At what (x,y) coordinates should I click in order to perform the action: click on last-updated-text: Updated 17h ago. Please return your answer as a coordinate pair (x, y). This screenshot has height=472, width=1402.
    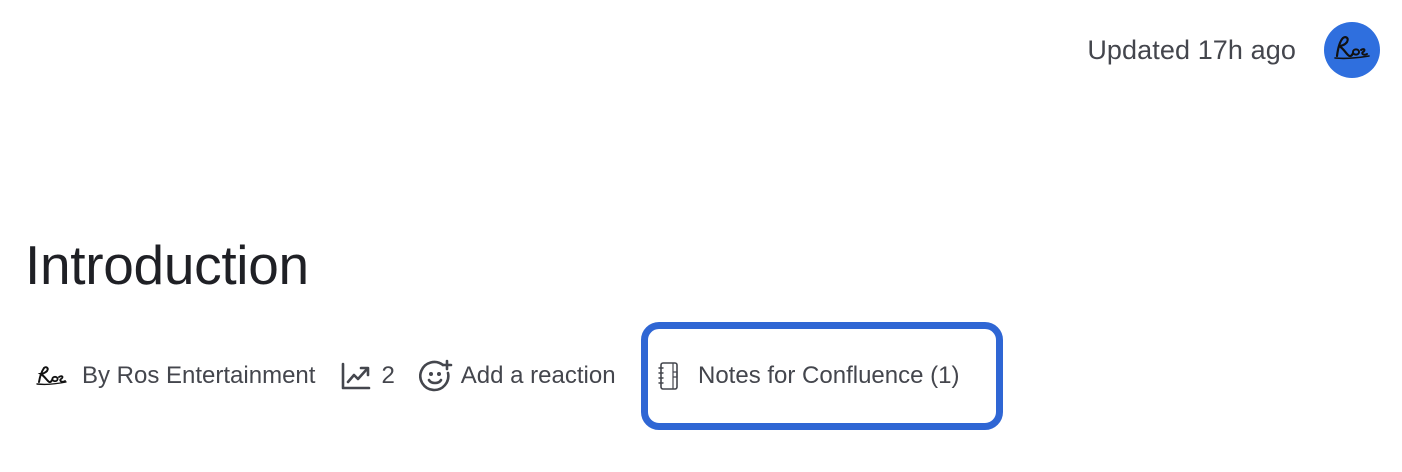
    Looking at the image, I should click on (1191, 49).